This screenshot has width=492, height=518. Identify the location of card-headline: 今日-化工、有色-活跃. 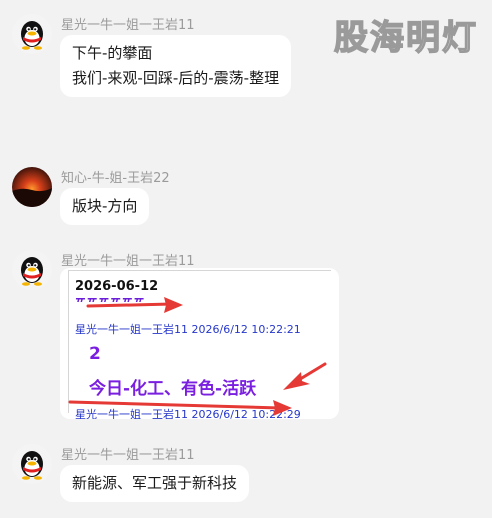
(173, 389).